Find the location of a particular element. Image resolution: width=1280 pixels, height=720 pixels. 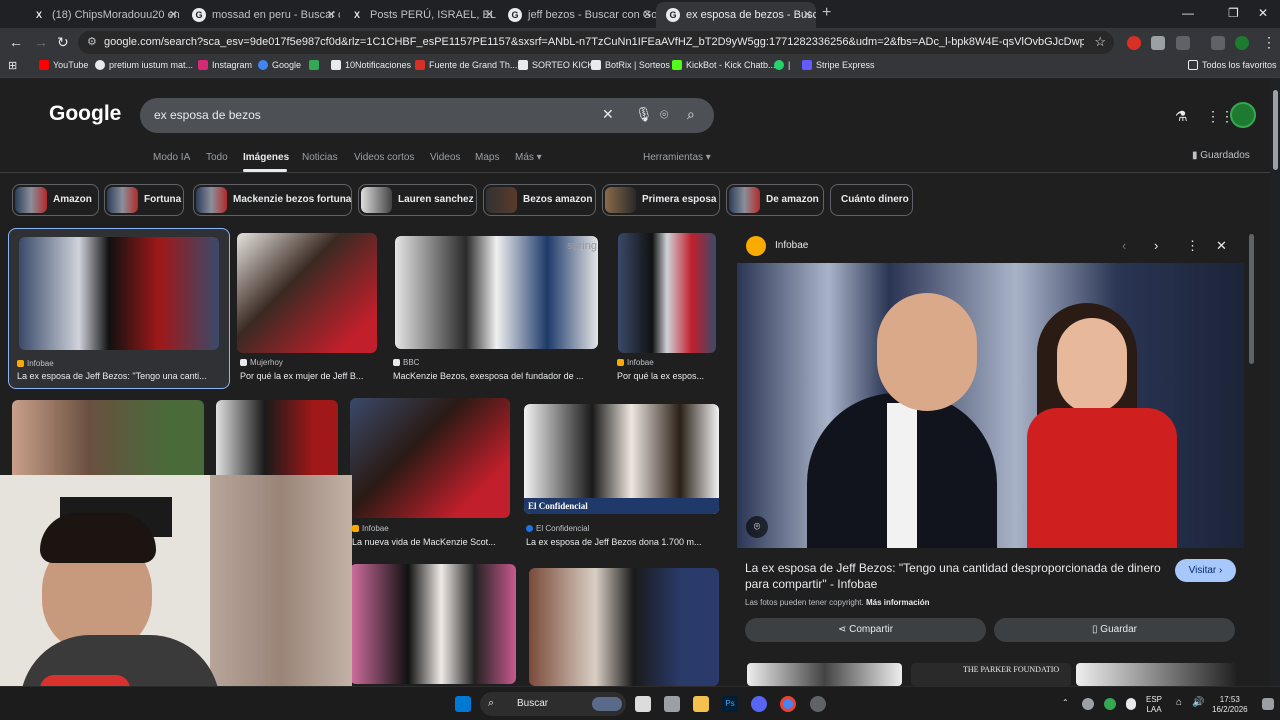

extensions-puzzle-icon is located at coordinates (1183, 43).